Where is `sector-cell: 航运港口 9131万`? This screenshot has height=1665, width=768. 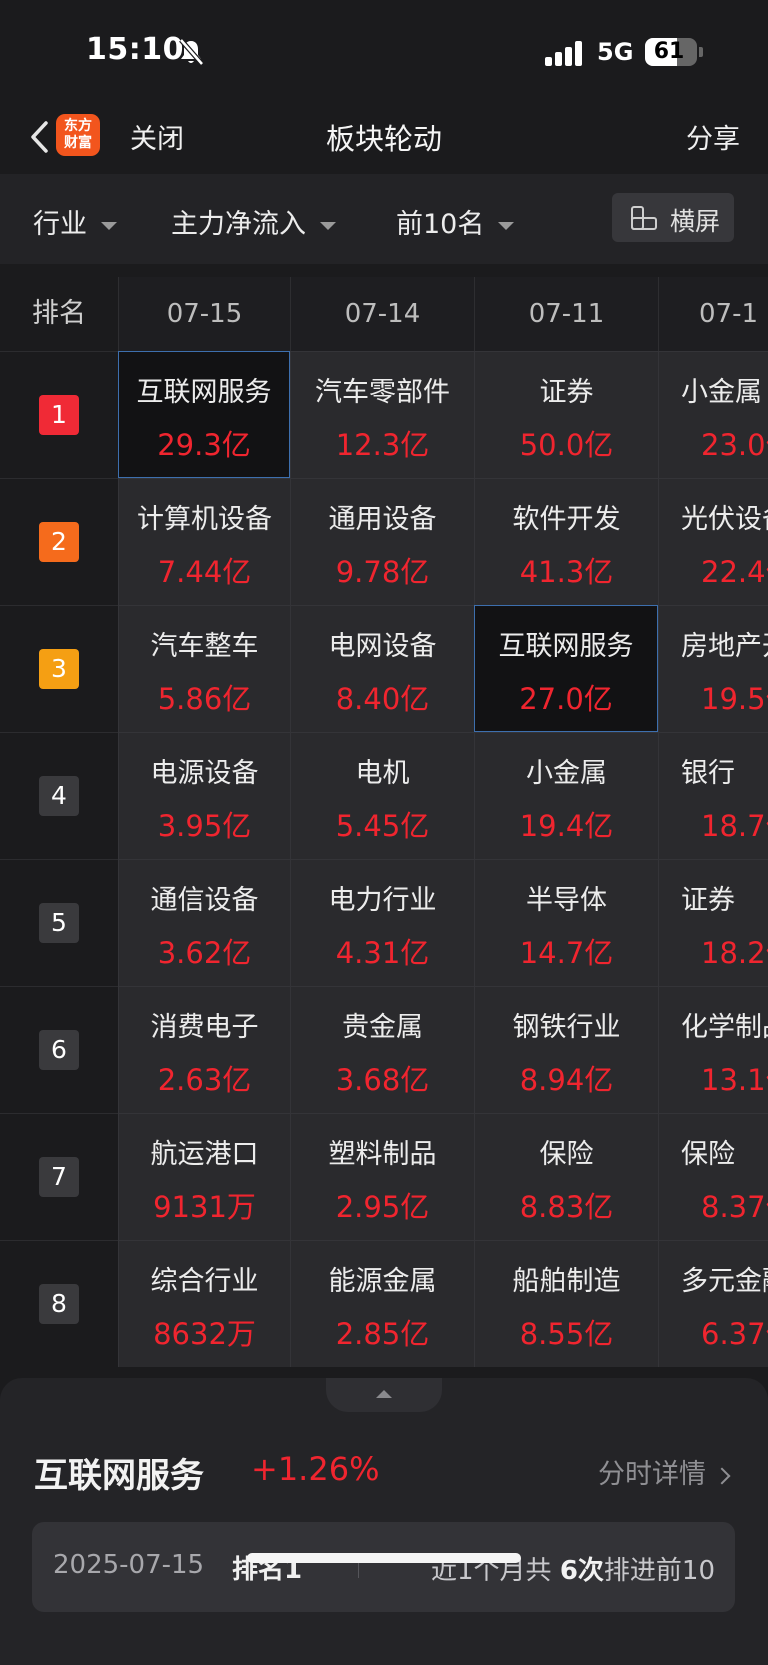 sector-cell: 航运港口 9131万 is located at coordinates (204, 1176).